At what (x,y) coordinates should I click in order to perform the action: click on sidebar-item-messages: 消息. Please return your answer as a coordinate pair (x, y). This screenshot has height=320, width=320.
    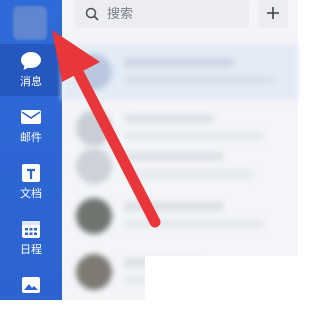
    Looking at the image, I should click on (31, 70).